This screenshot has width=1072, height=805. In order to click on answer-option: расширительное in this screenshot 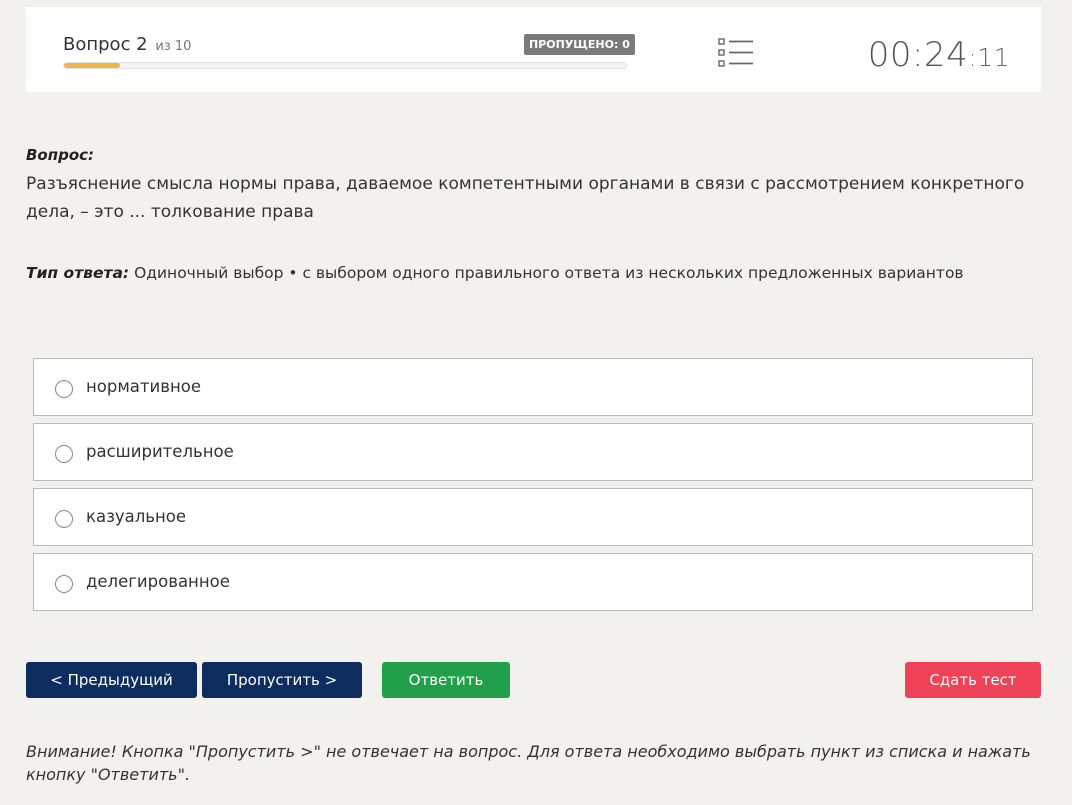, I will do `click(533, 452)`.